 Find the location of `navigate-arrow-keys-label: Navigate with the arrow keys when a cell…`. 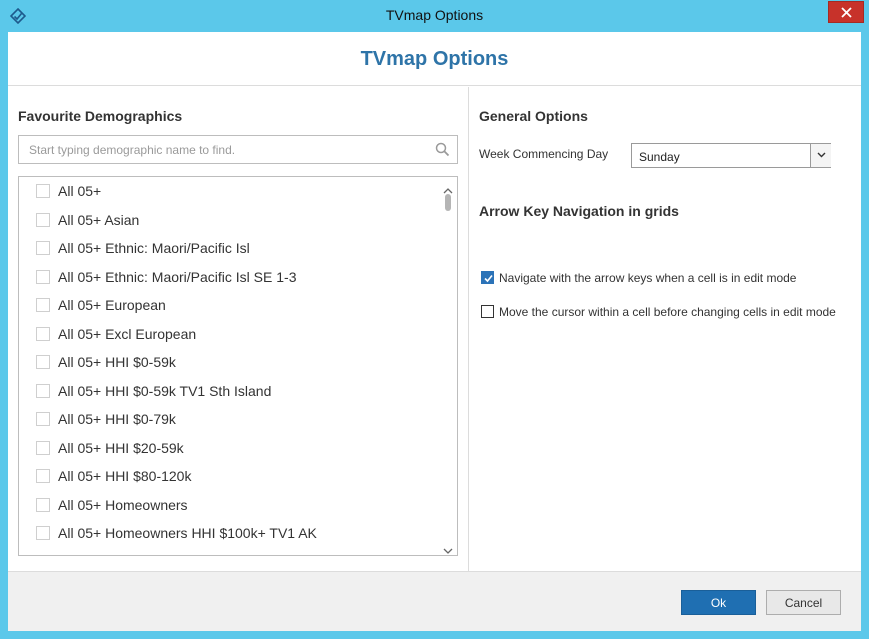

navigate-arrow-keys-label: Navigate with the arrow keys when a cell… is located at coordinates (648, 278).